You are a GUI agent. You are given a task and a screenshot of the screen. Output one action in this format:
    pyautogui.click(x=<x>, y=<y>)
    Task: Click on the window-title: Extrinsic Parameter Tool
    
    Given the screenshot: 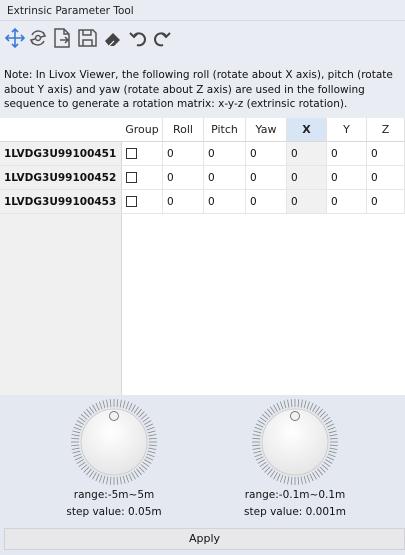 What is the action you would take?
    pyautogui.click(x=202, y=10)
    